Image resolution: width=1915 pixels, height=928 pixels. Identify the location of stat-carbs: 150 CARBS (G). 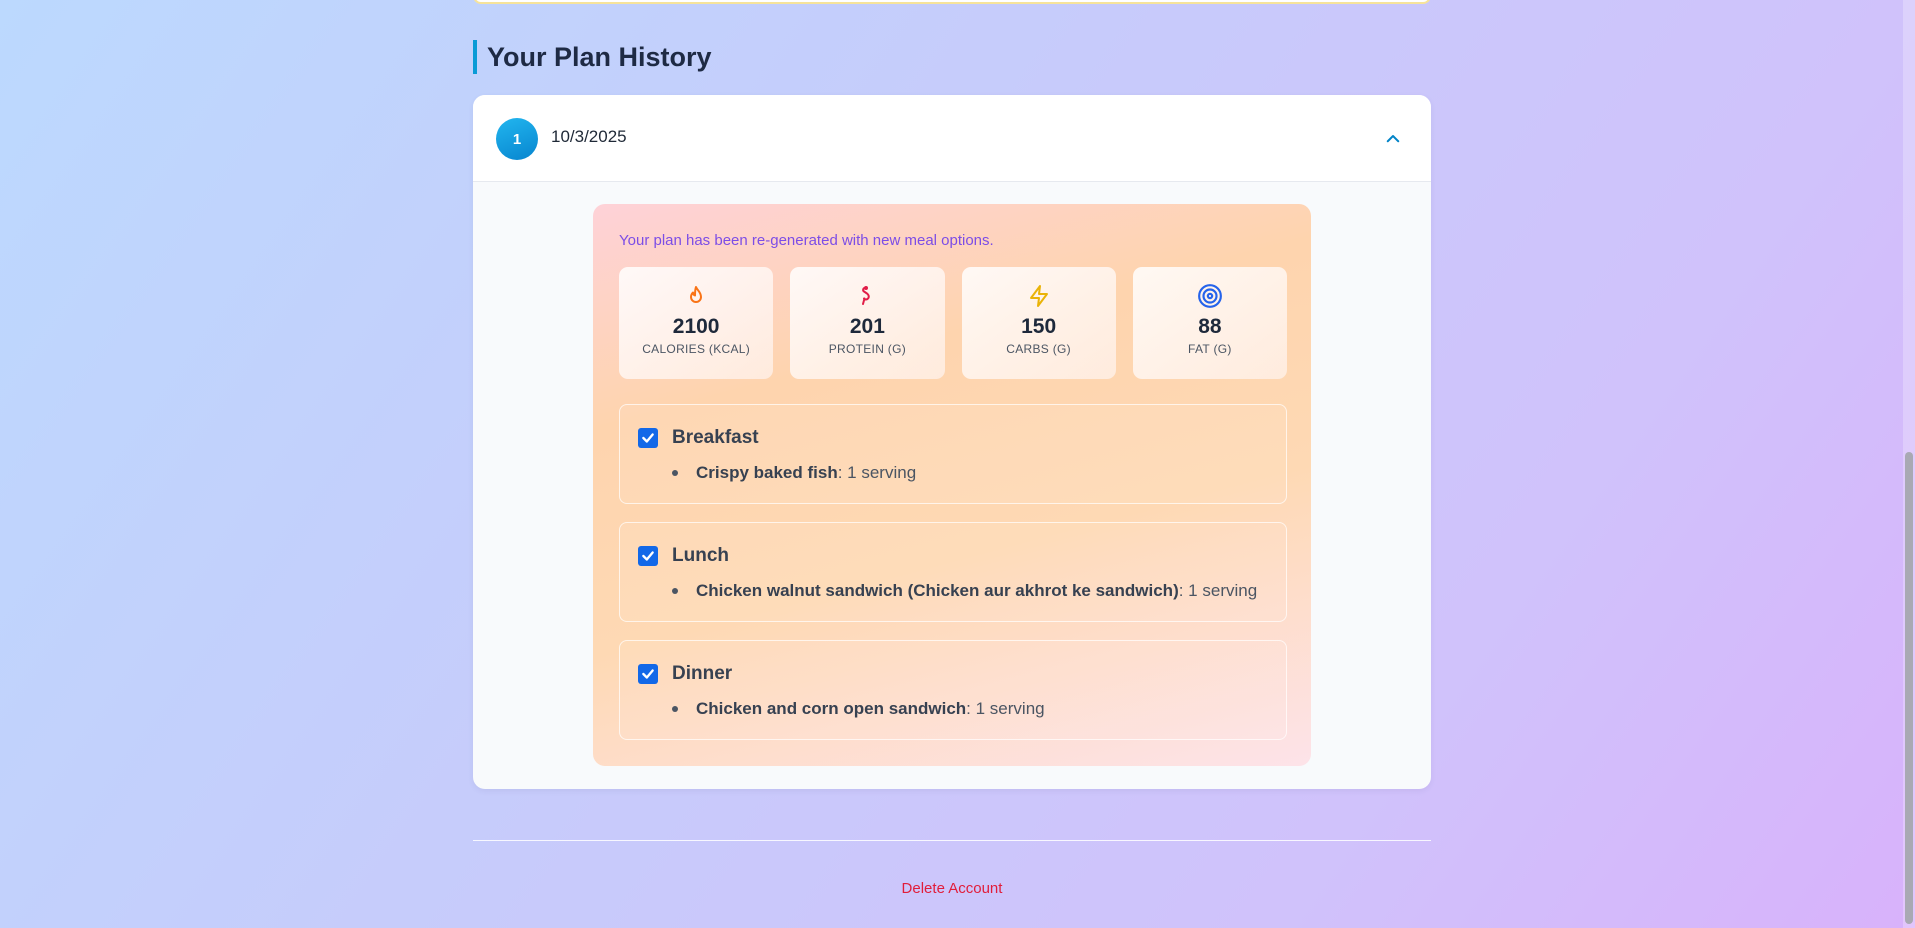
(1038, 323).